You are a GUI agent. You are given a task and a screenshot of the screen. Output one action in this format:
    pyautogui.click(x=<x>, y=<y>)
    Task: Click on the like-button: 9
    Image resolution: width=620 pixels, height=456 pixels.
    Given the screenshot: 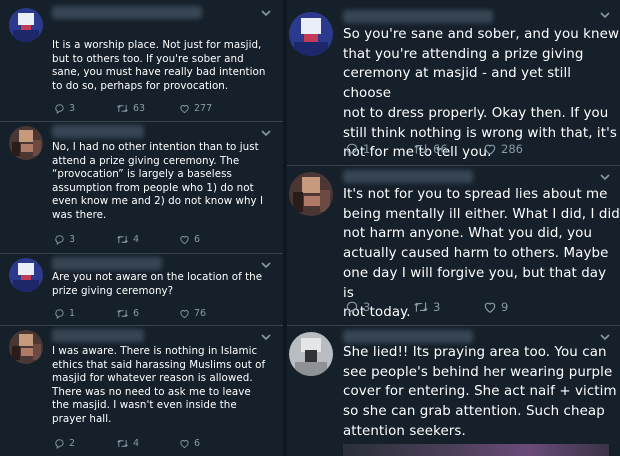 What is the action you would take?
    pyautogui.click(x=495, y=307)
    